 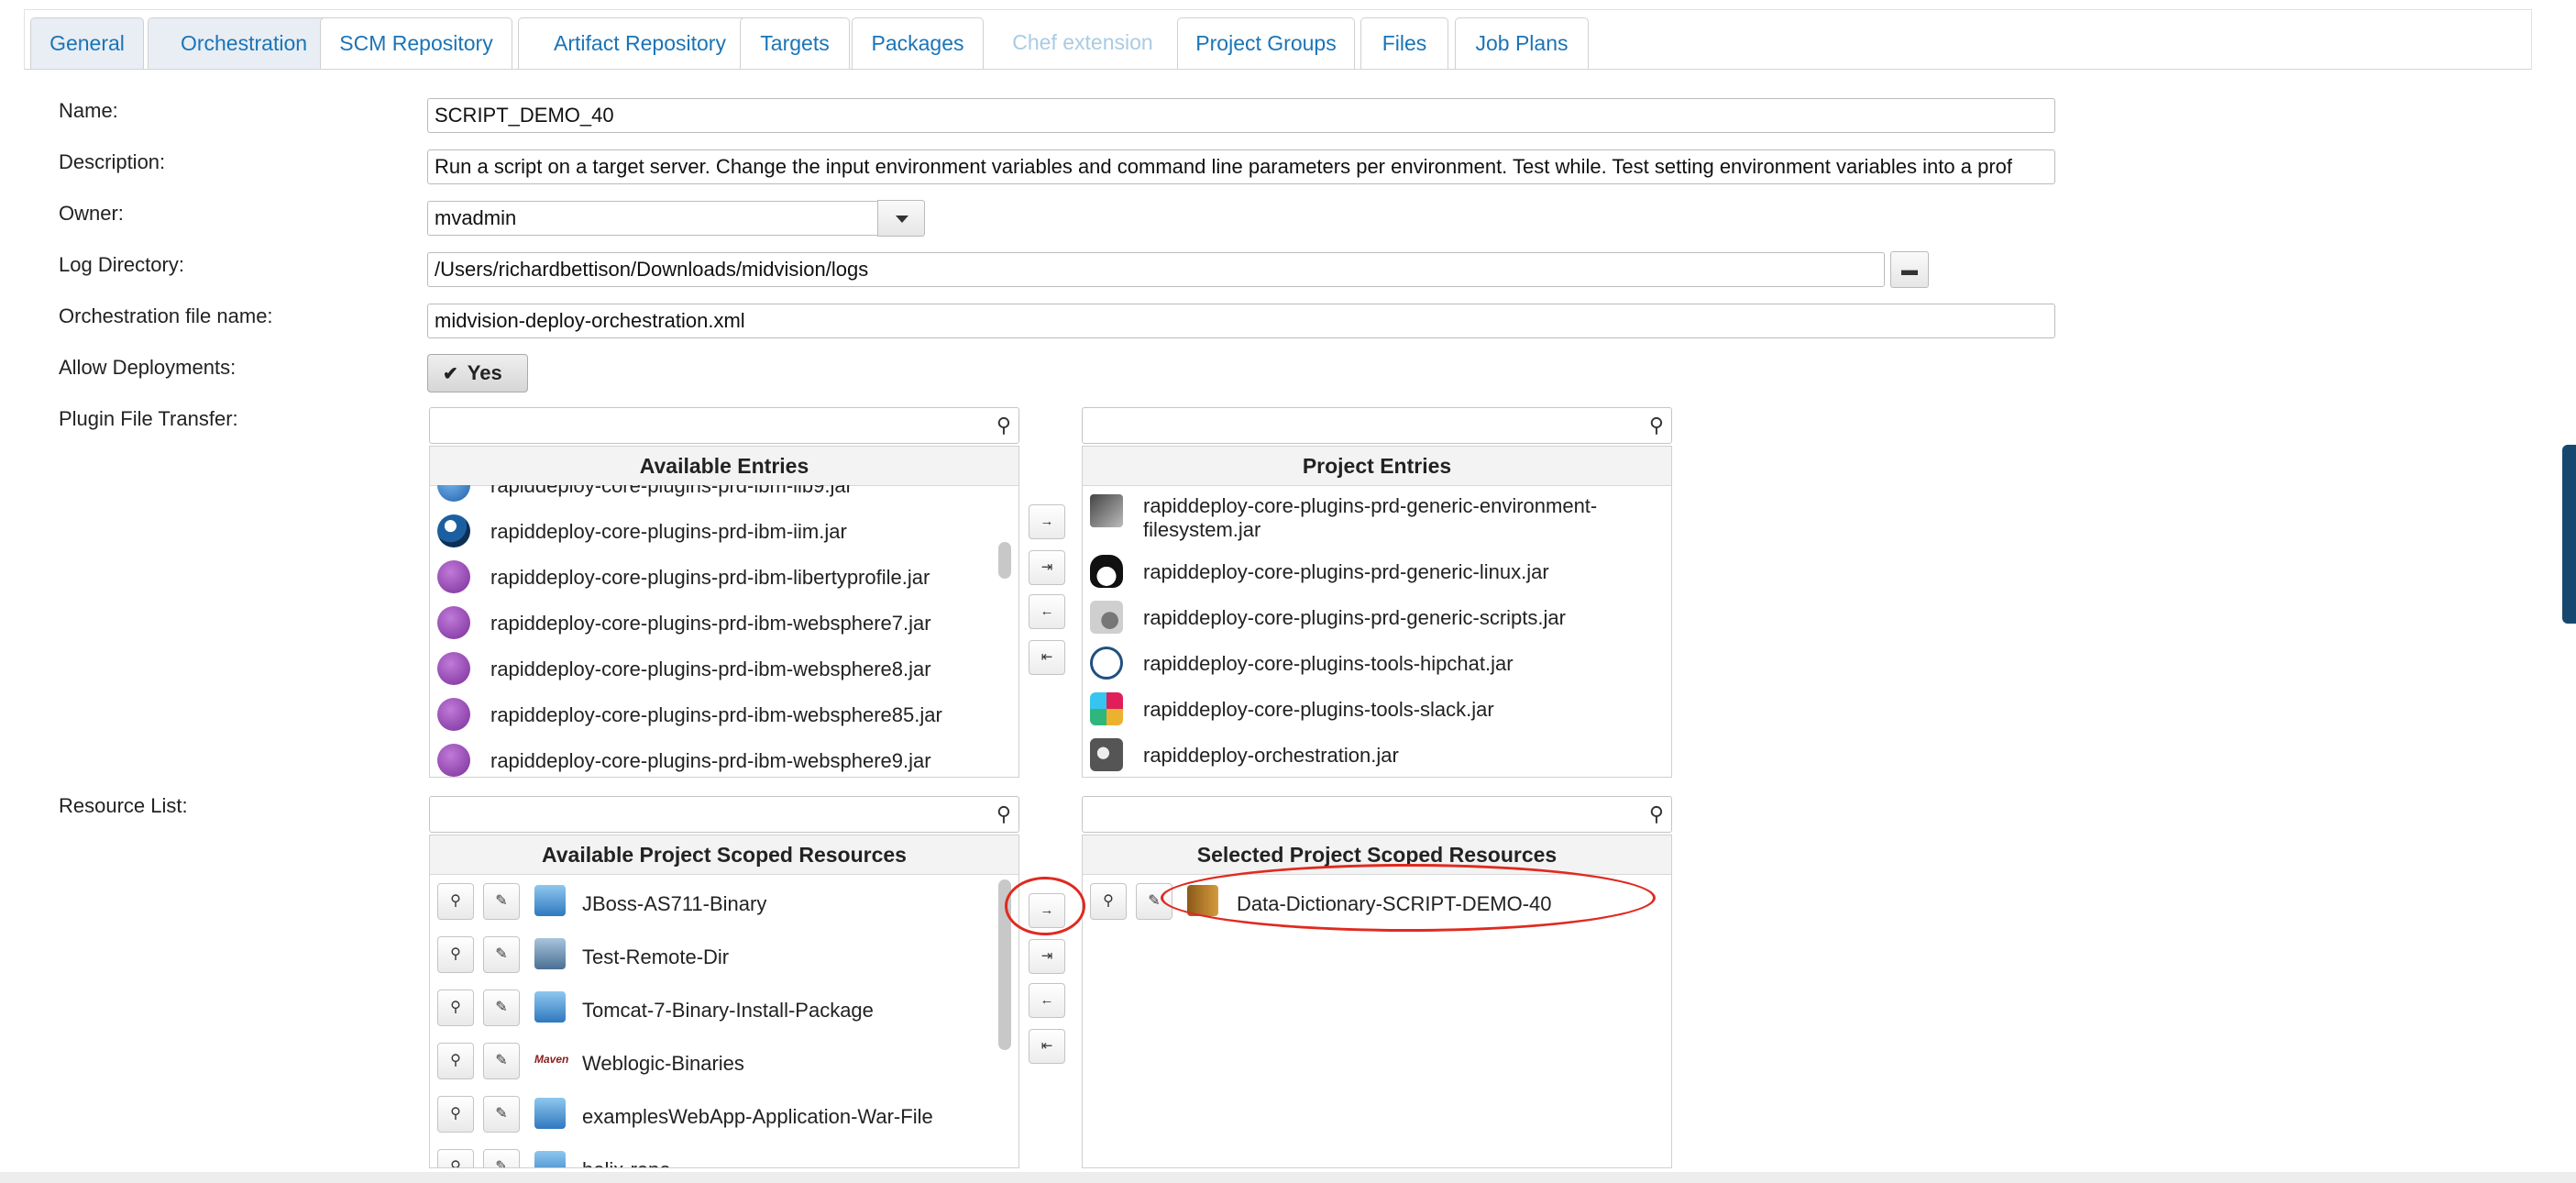 I want to click on project-entries-search: ⚲, so click(x=1377, y=425).